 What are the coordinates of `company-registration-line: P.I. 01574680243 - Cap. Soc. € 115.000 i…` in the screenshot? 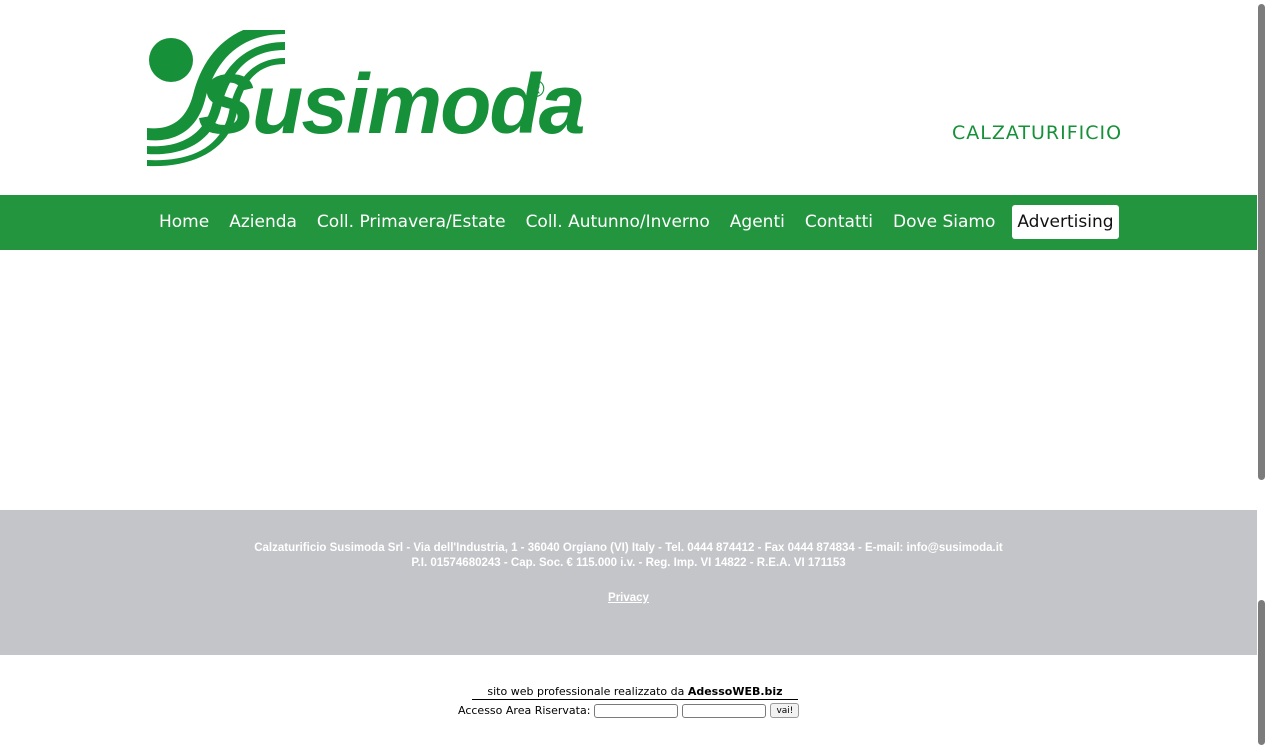 It's located at (628, 563).